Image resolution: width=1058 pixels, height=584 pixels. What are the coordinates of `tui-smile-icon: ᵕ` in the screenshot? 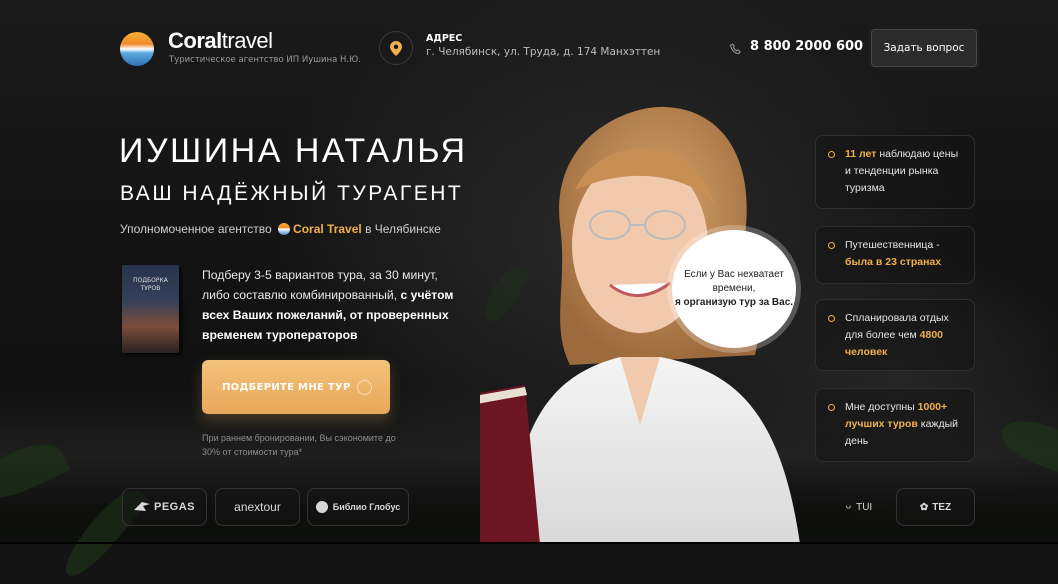 It's located at (848, 507).